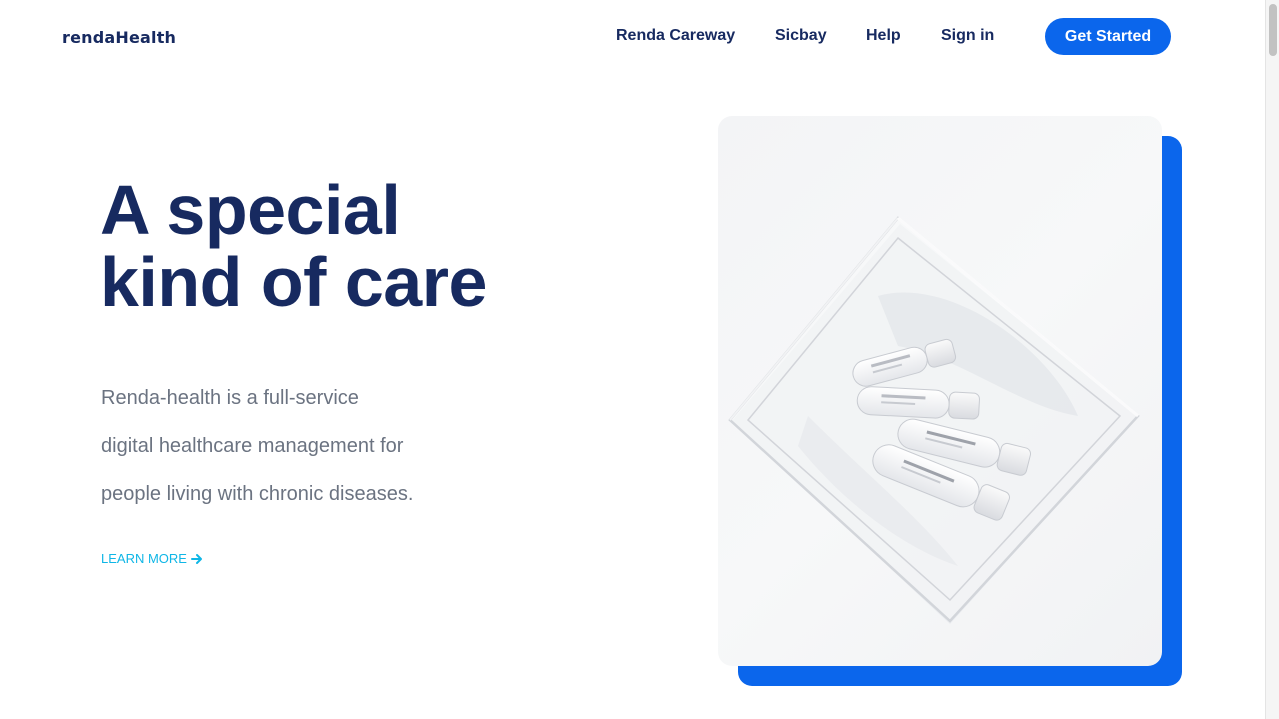 Image resolution: width=1279 pixels, height=719 pixels. I want to click on hero-headline-line-1: A special, so click(250, 210).